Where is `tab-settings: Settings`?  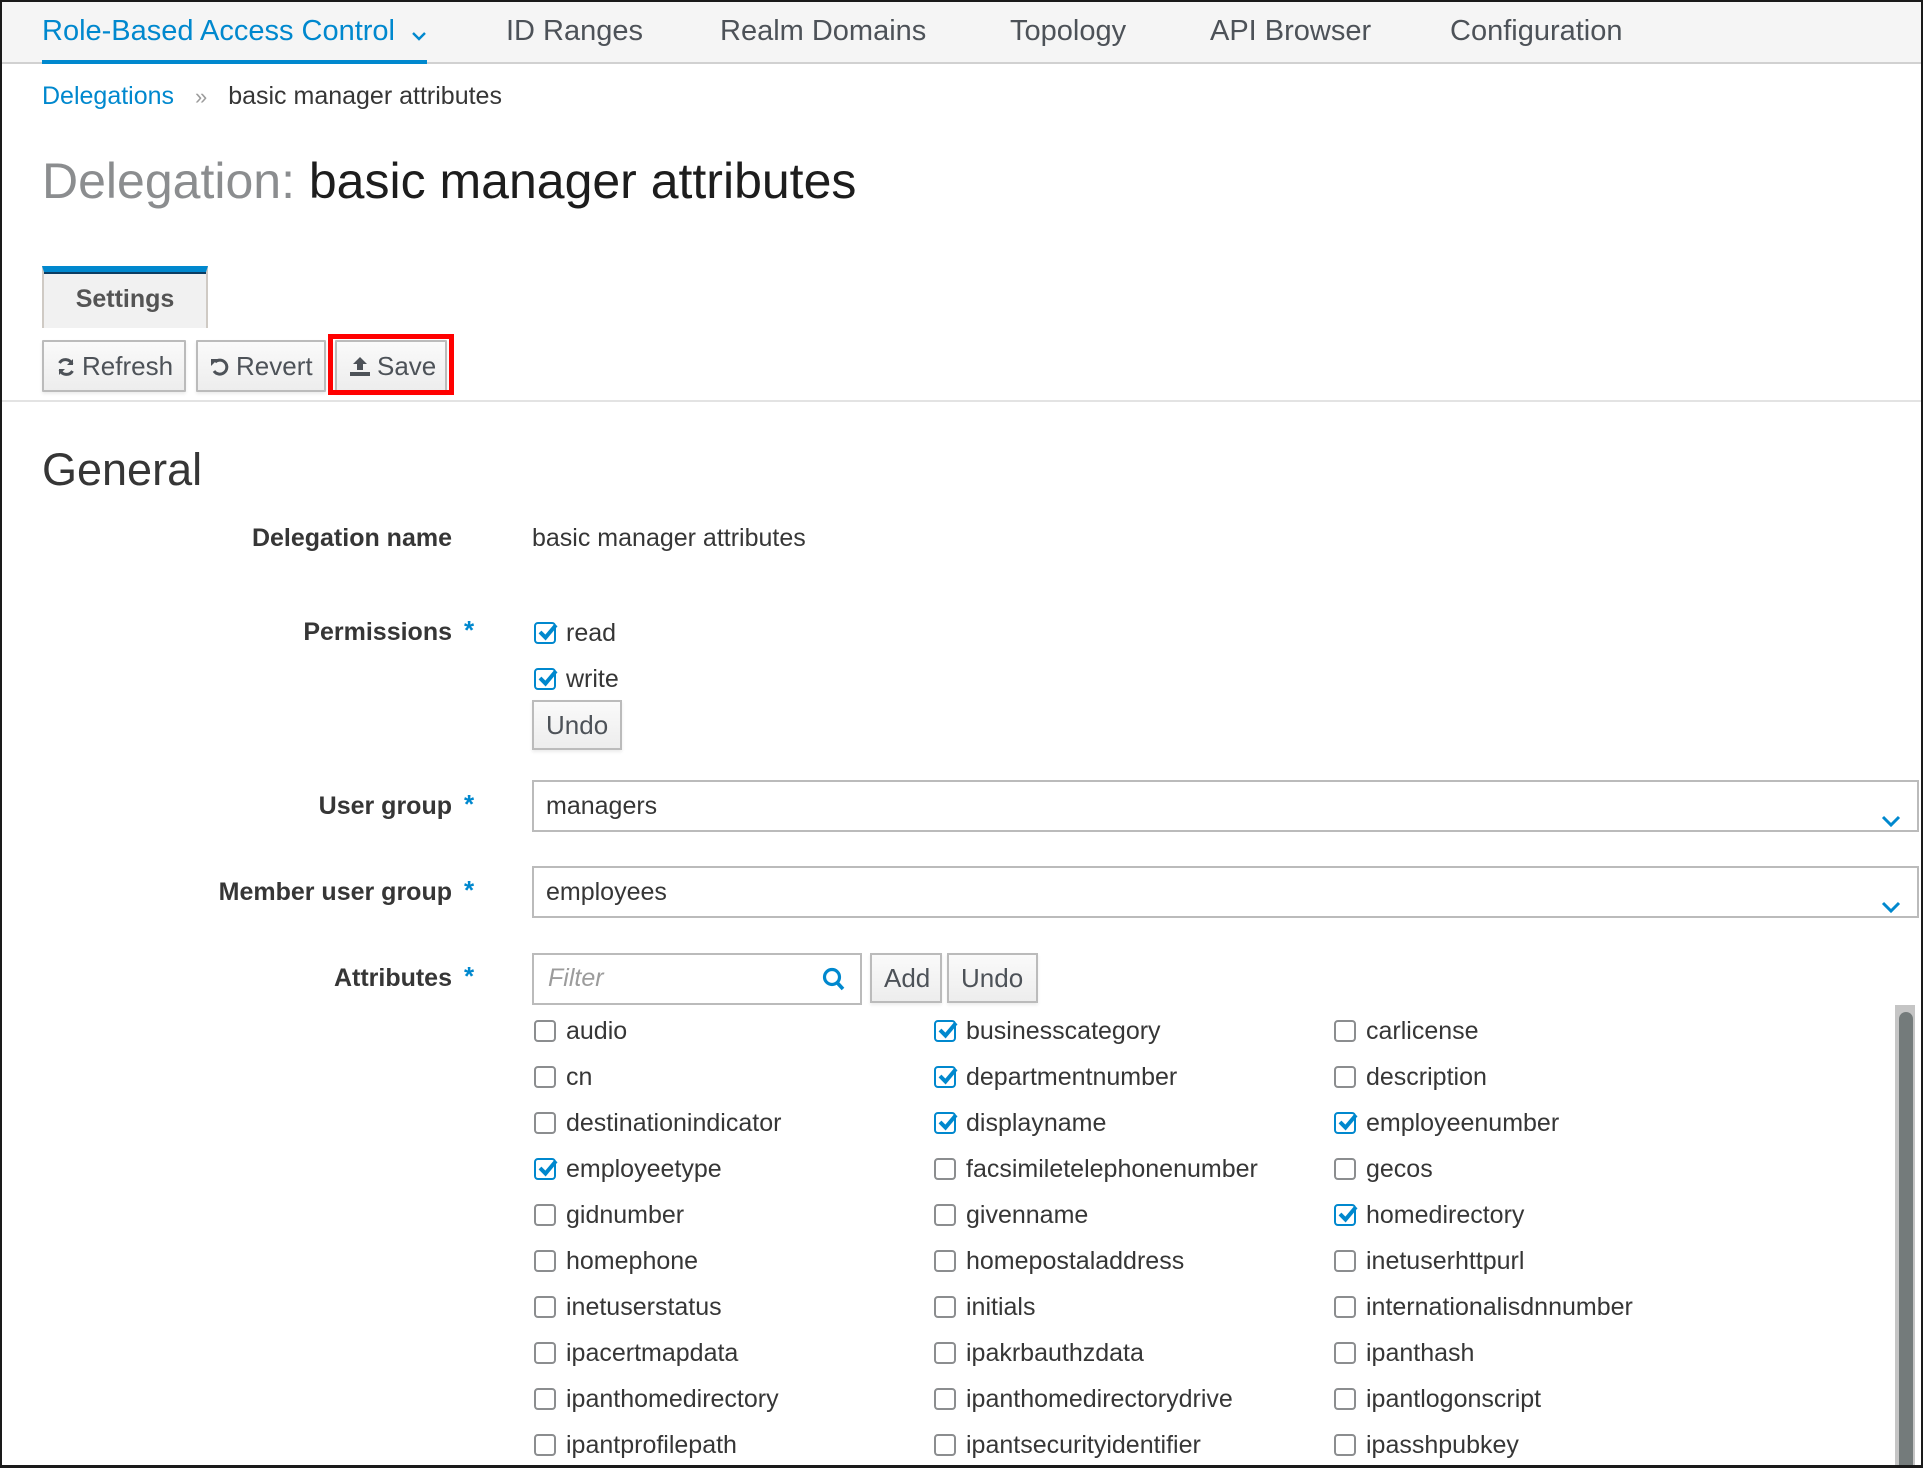
tab-settings: Settings is located at coordinates (125, 297).